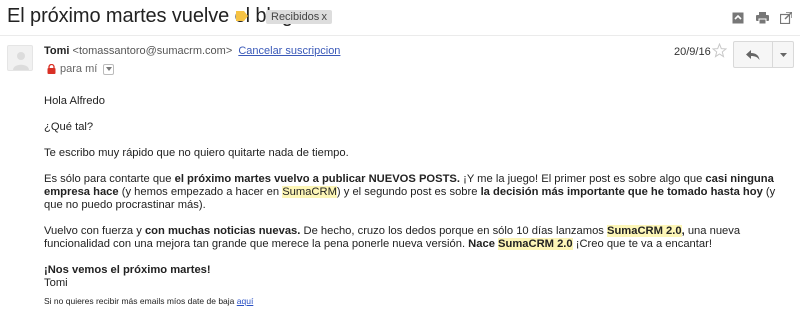 The height and width of the screenshot is (326, 800). I want to click on reply-button, so click(753, 54).